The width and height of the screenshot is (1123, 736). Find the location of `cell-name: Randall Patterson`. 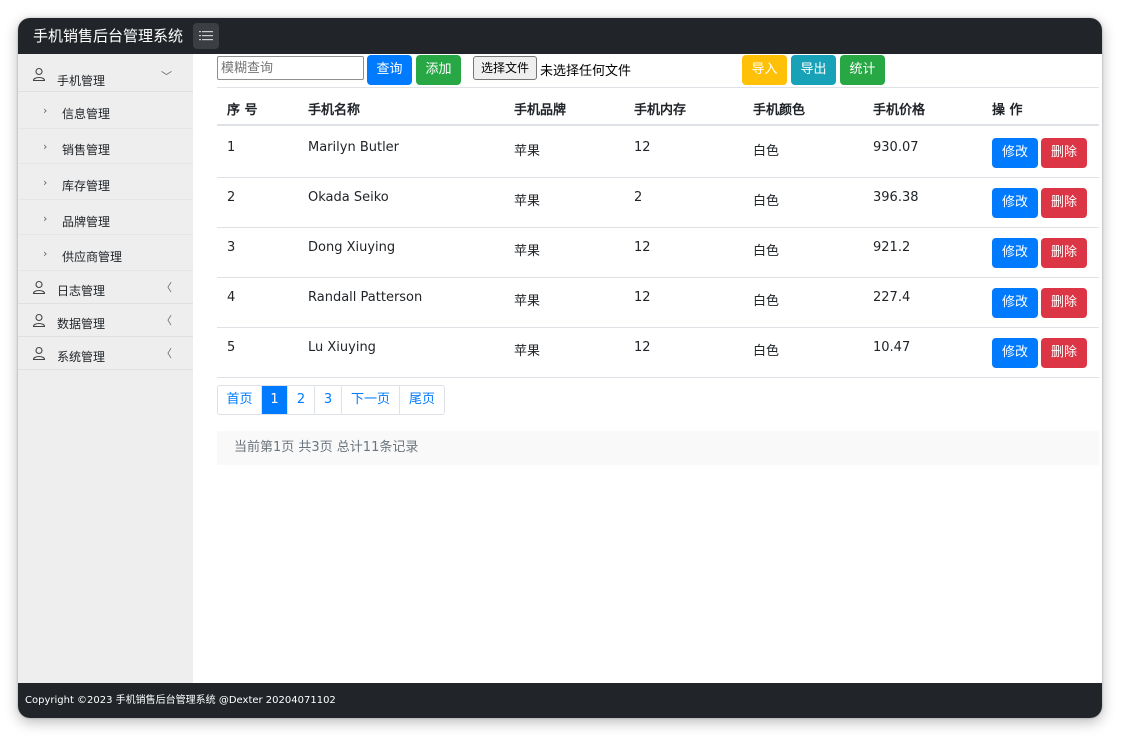

cell-name: Randall Patterson is located at coordinates (365, 297).